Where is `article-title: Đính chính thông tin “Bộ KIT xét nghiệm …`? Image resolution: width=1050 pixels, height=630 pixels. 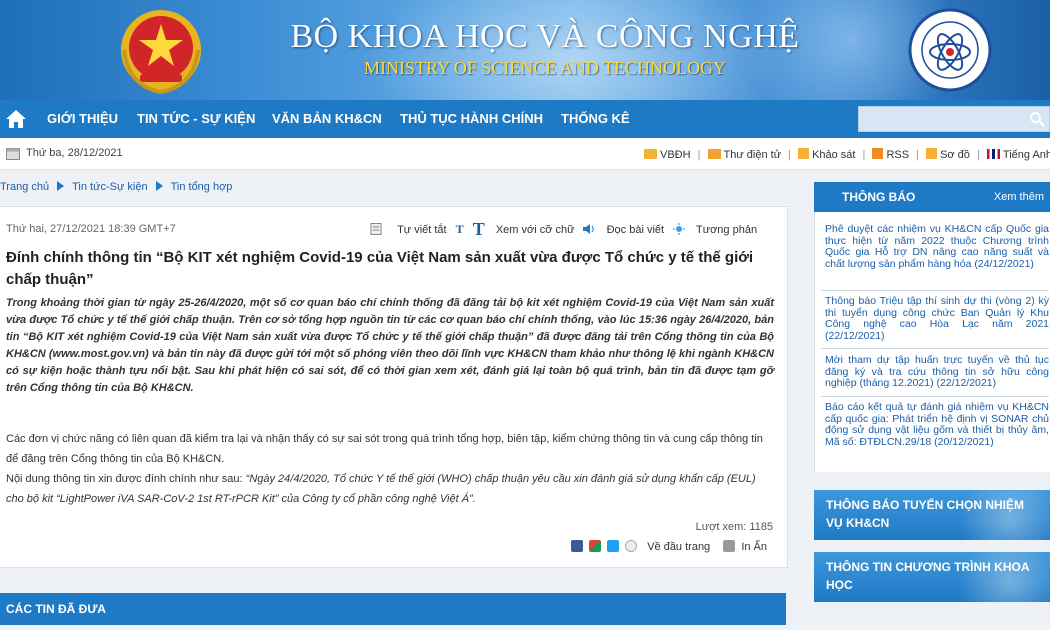
article-title: Đính chính thông tin “Bộ KIT xét nghiệm … is located at coordinates (380, 268).